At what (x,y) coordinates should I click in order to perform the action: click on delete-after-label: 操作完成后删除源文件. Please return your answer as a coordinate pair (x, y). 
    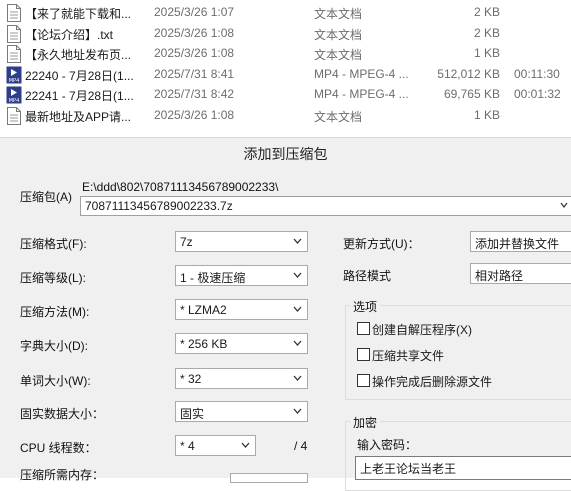
    Looking at the image, I should click on (432, 382).